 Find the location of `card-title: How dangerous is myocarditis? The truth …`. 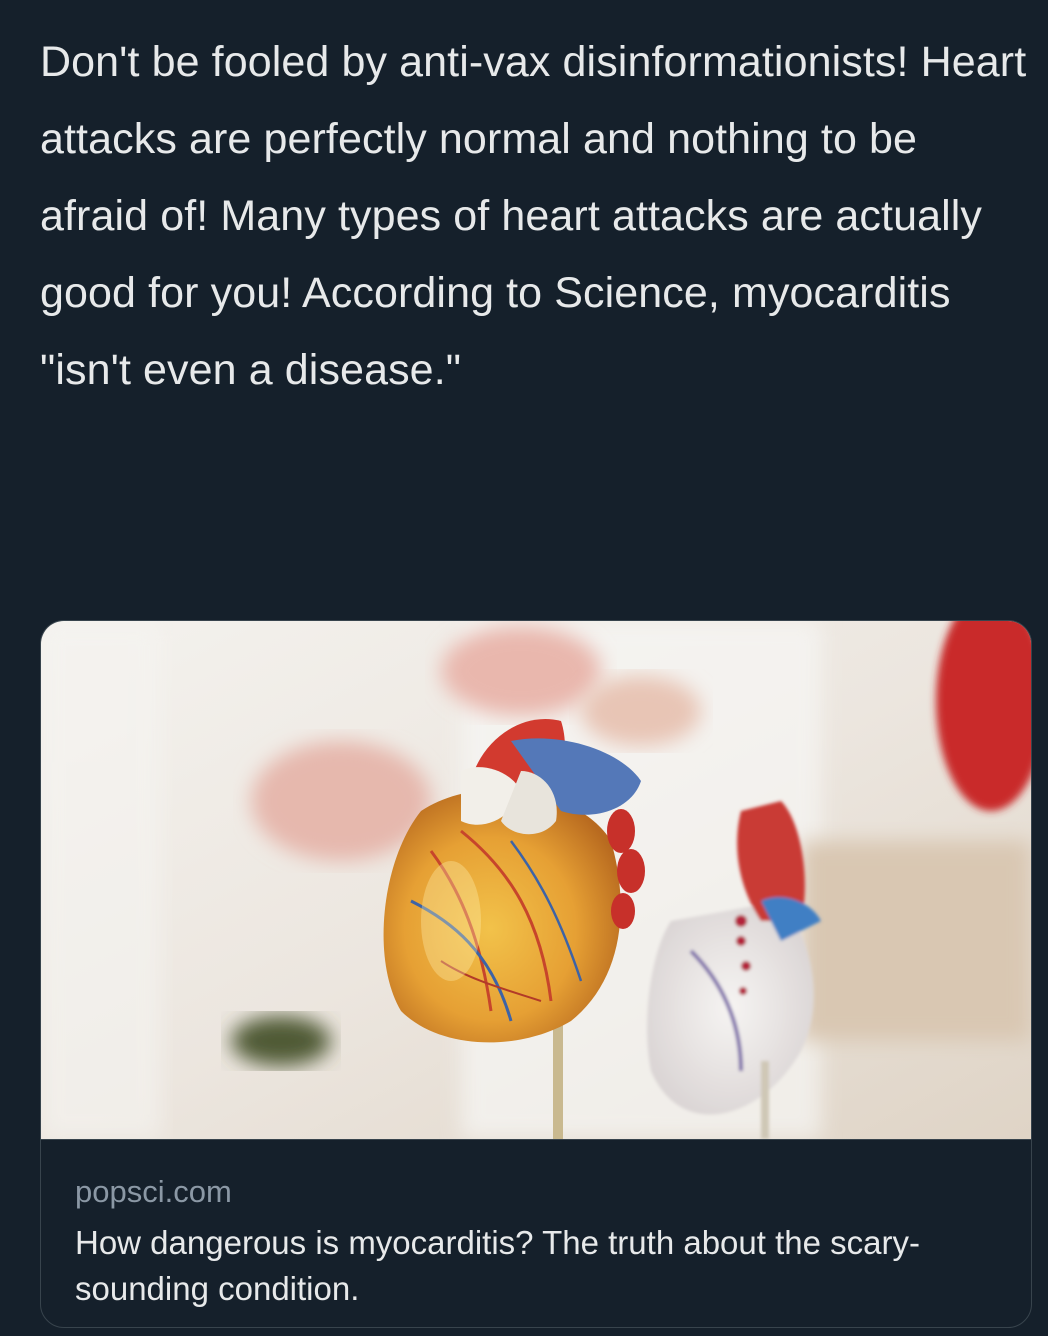

card-title: How dangerous is myocarditis? The truth … is located at coordinates (535, 1266).